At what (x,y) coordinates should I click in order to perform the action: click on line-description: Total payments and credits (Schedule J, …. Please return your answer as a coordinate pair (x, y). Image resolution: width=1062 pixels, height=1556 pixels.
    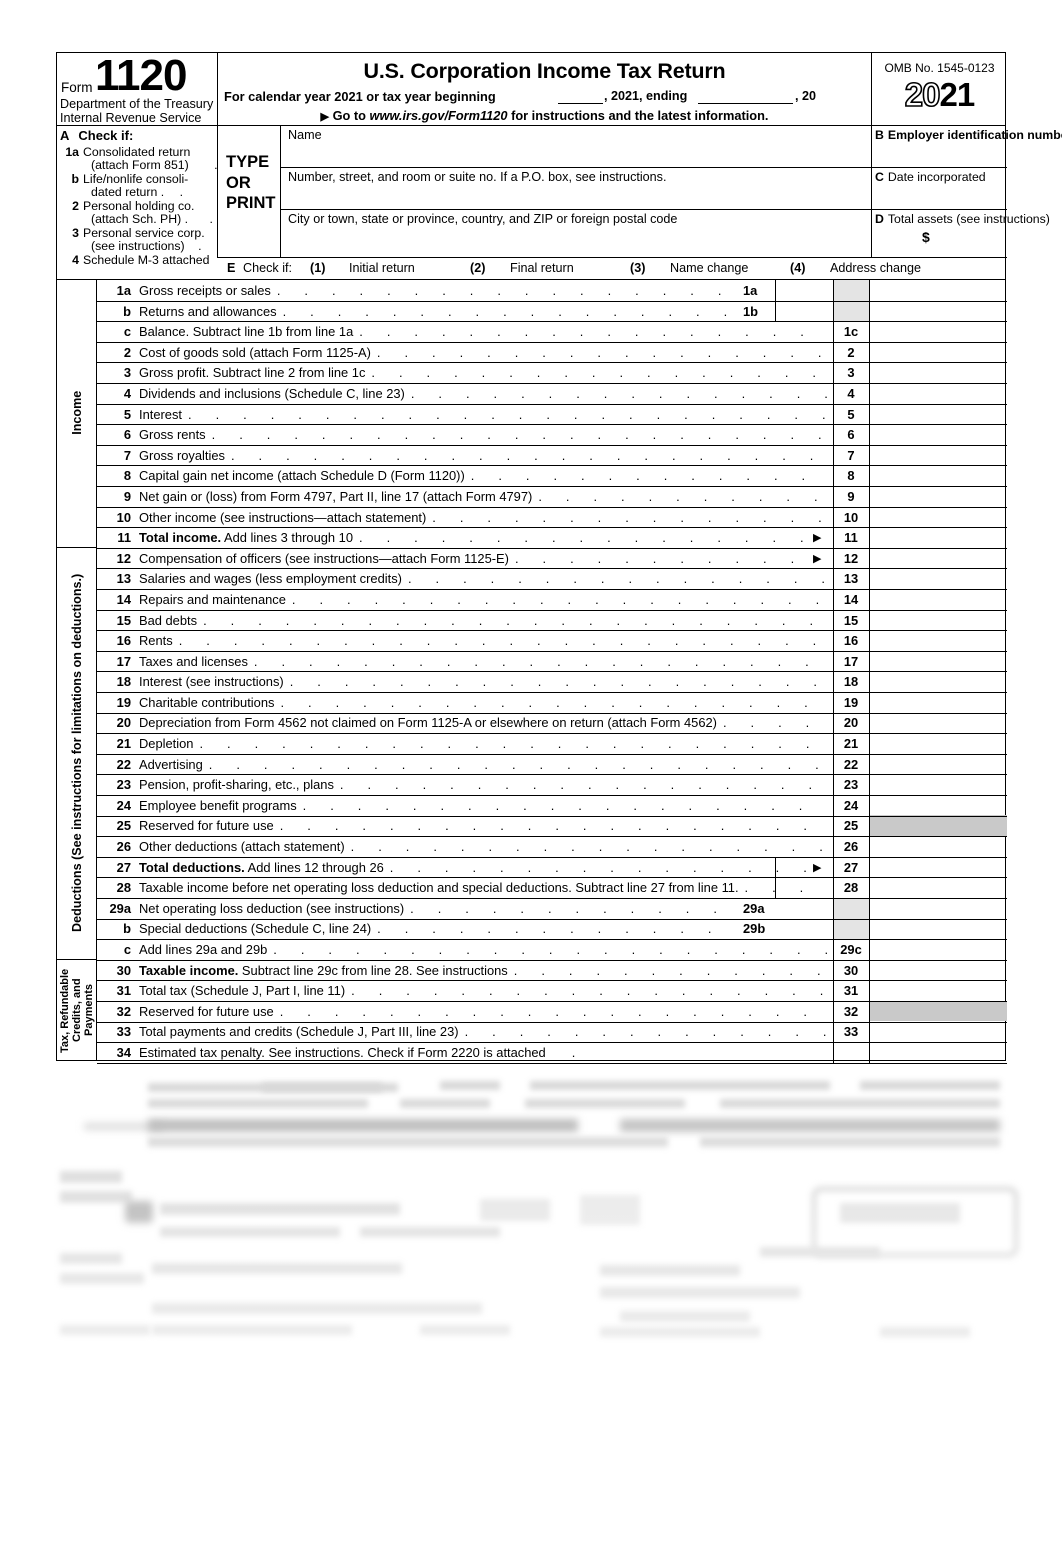
    Looking at the image, I should click on (299, 1032).